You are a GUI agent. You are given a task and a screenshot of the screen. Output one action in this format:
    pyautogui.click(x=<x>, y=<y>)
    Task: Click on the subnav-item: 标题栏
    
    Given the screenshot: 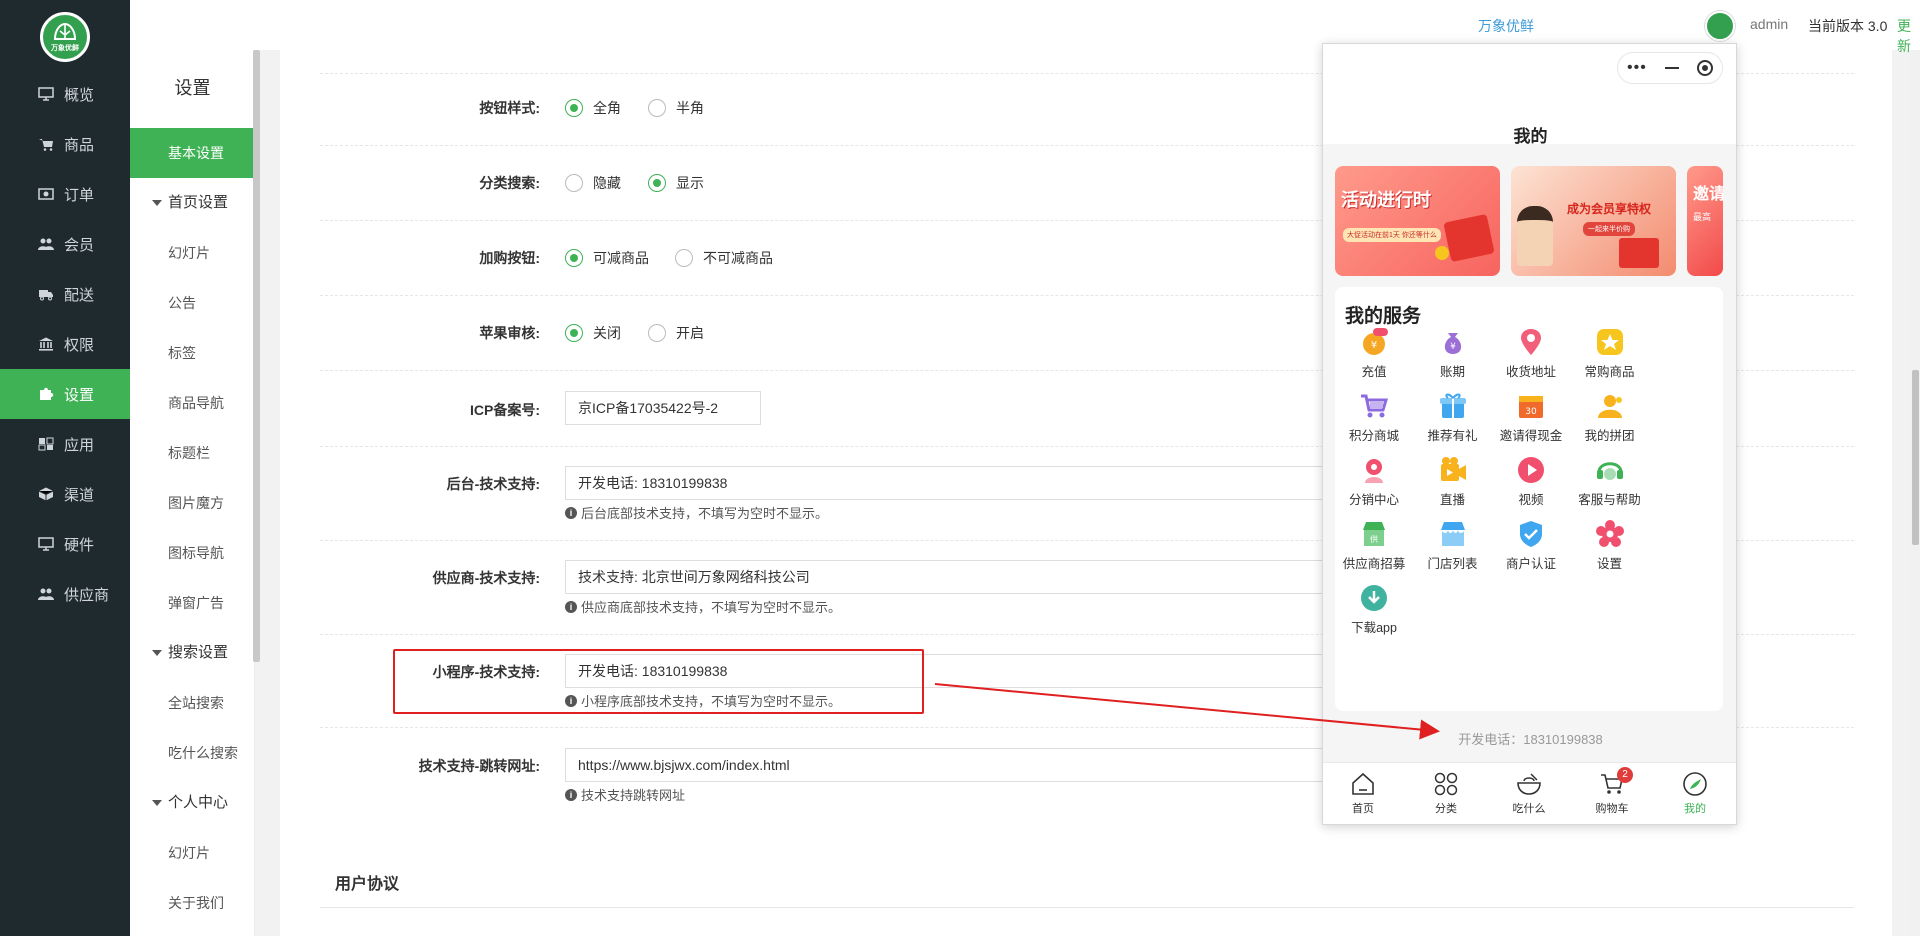 What is the action you would take?
    pyautogui.click(x=192, y=453)
    